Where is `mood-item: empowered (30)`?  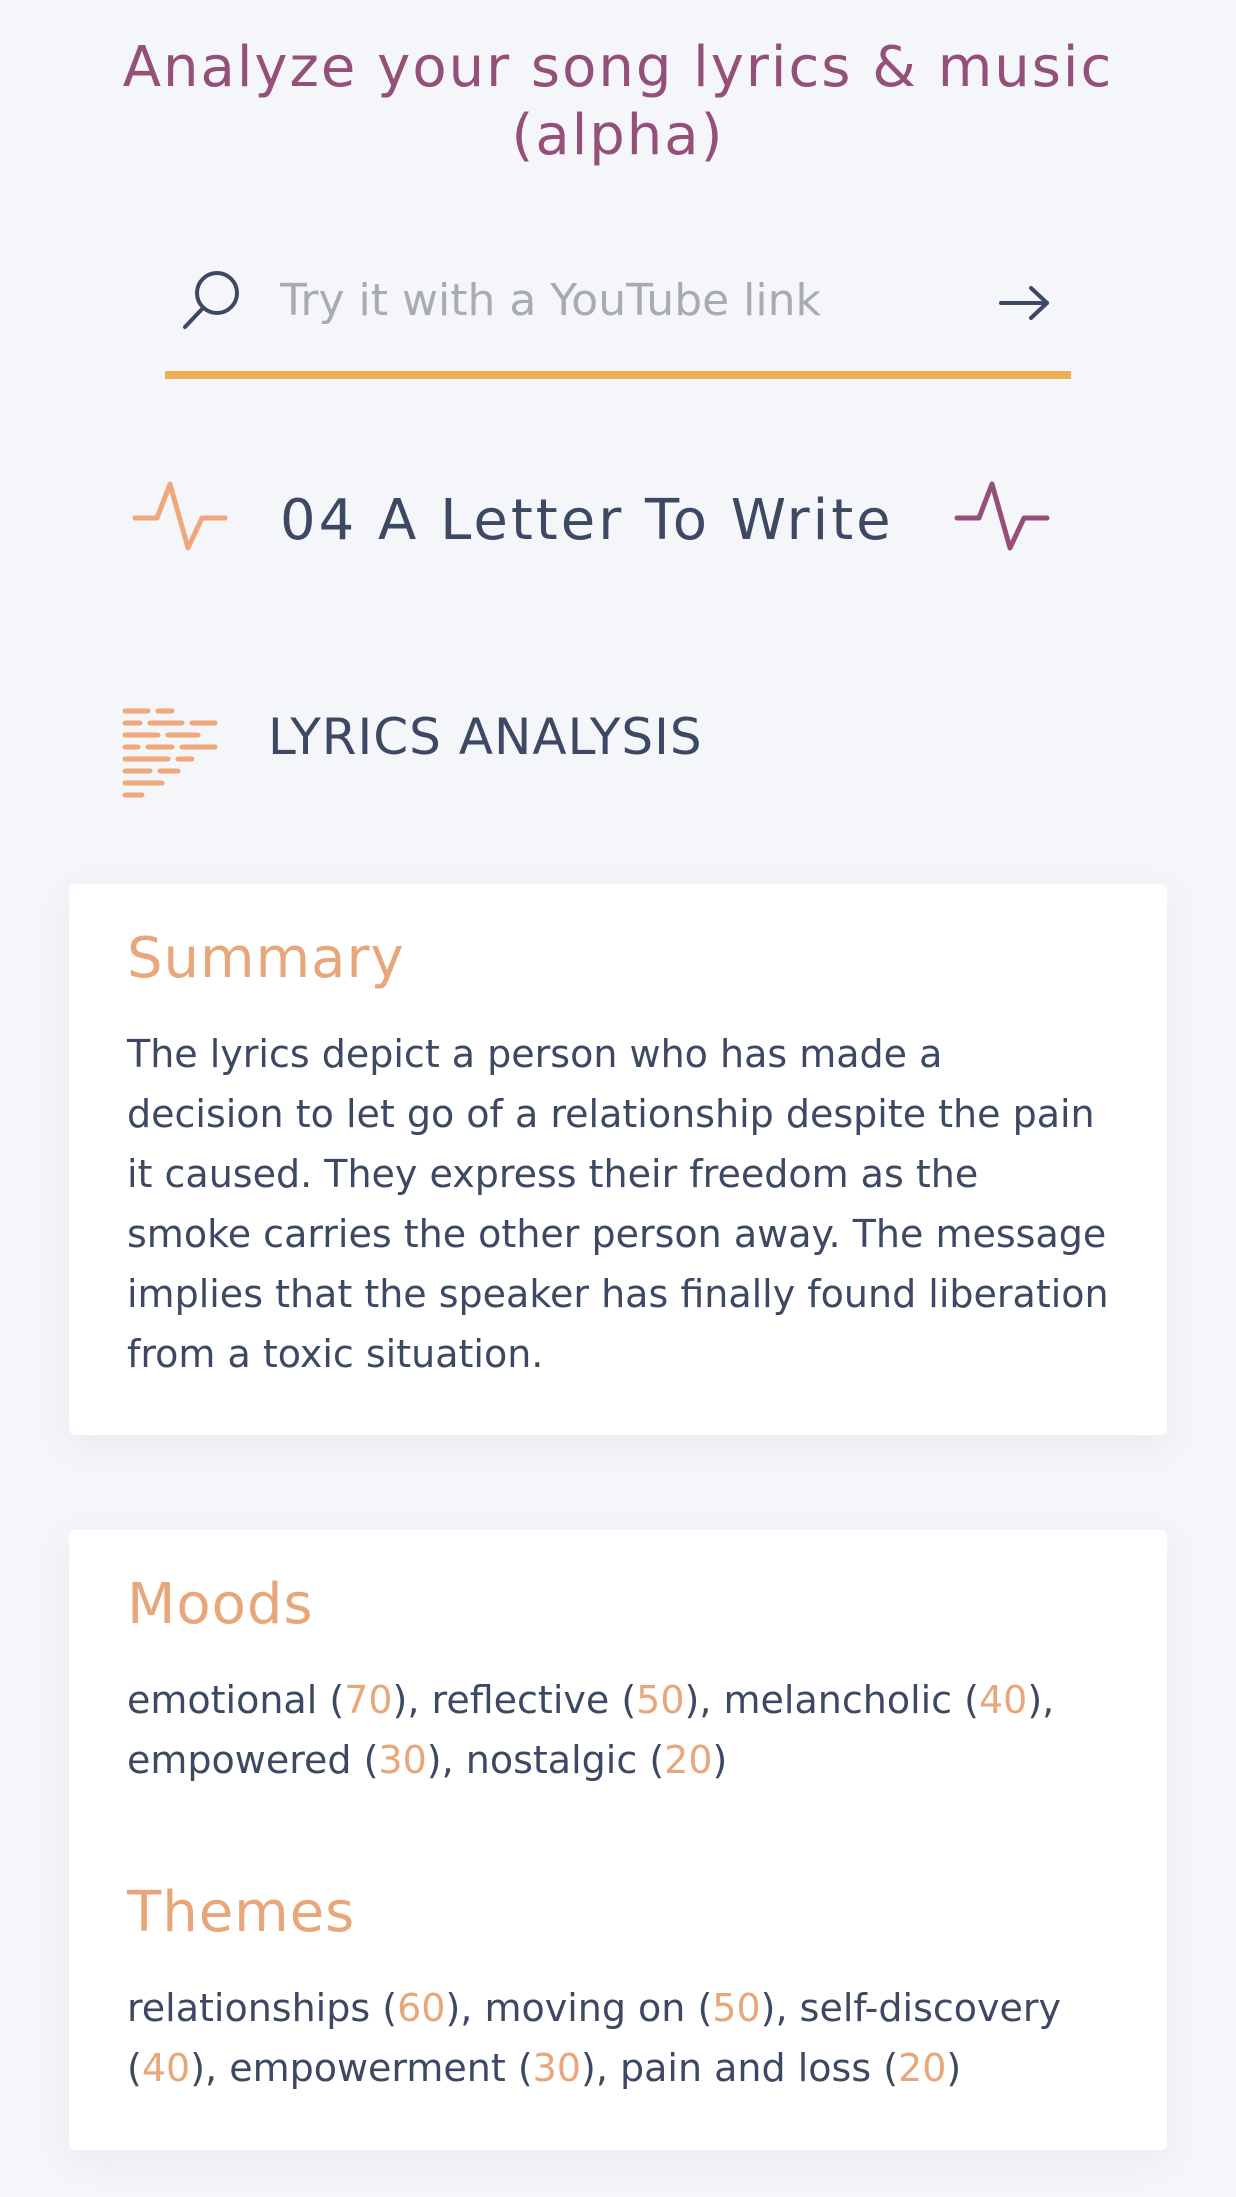
mood-item: empowered (30) is located at coordinates (284, 1760).